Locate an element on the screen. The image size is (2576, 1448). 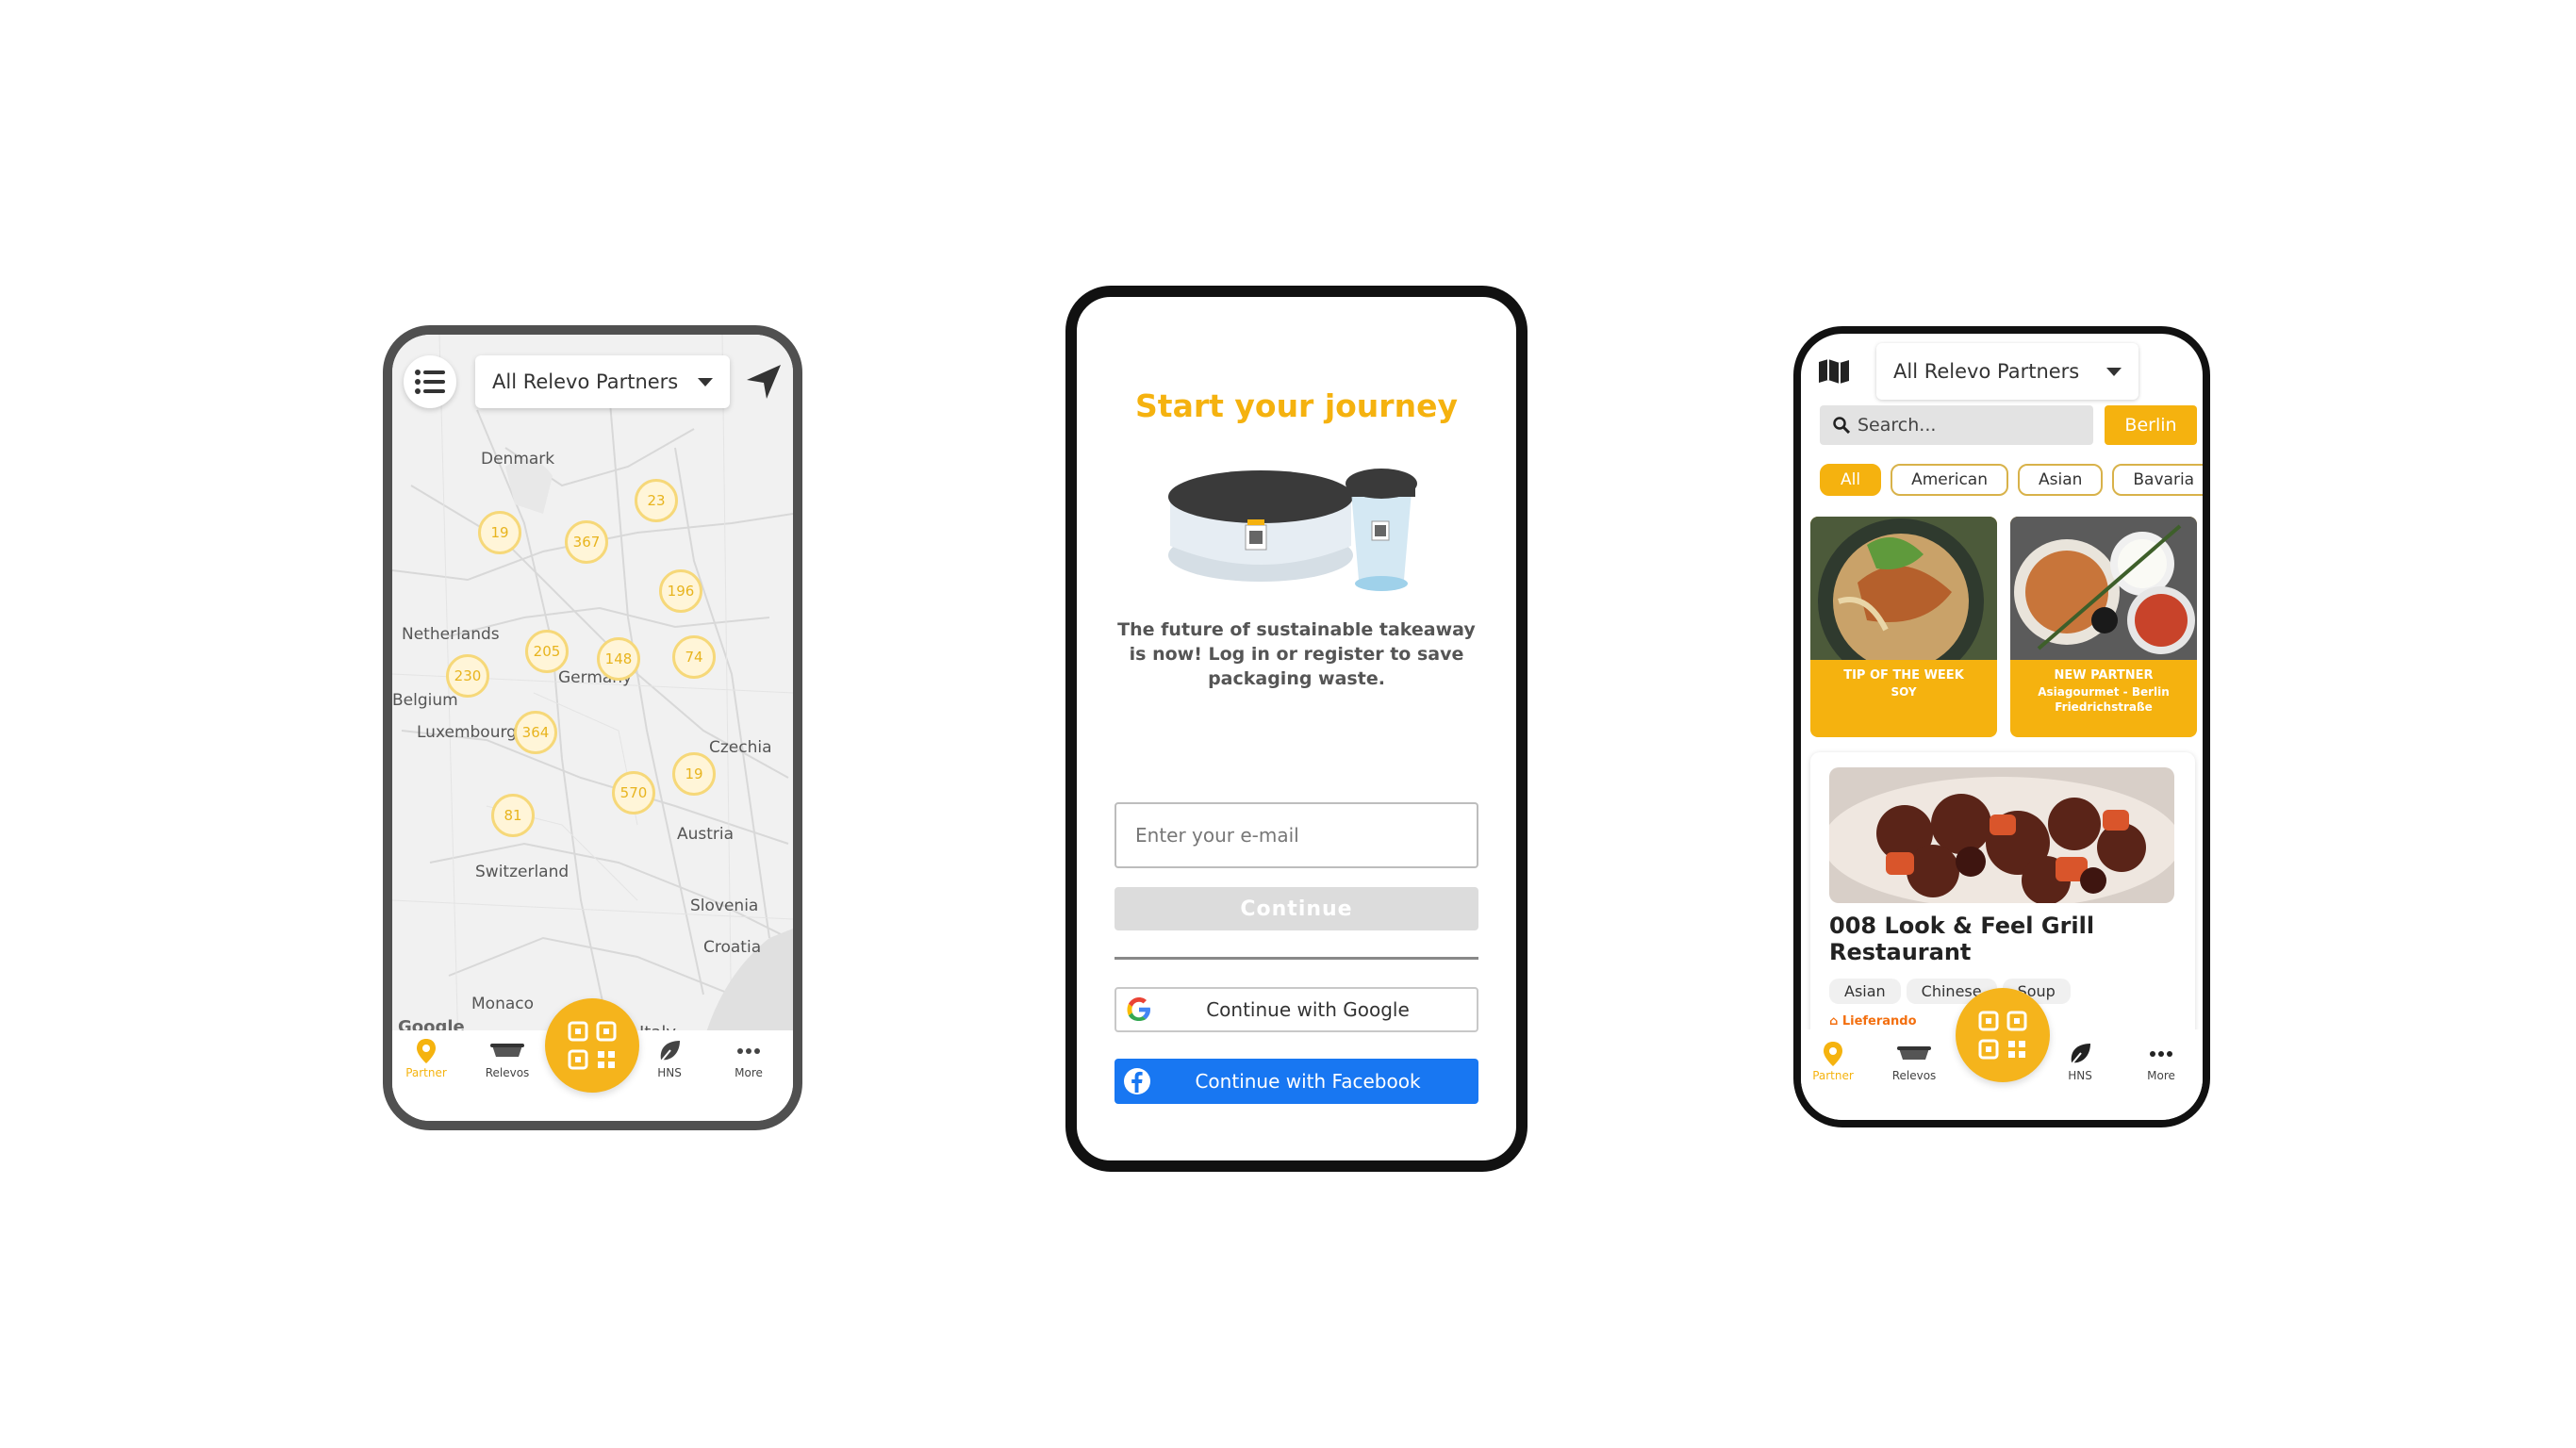
map-cluster: 364 is located at coordinates (535, 732).